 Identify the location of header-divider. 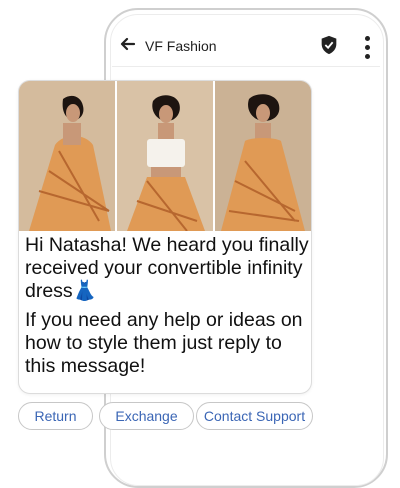
(246, 66).